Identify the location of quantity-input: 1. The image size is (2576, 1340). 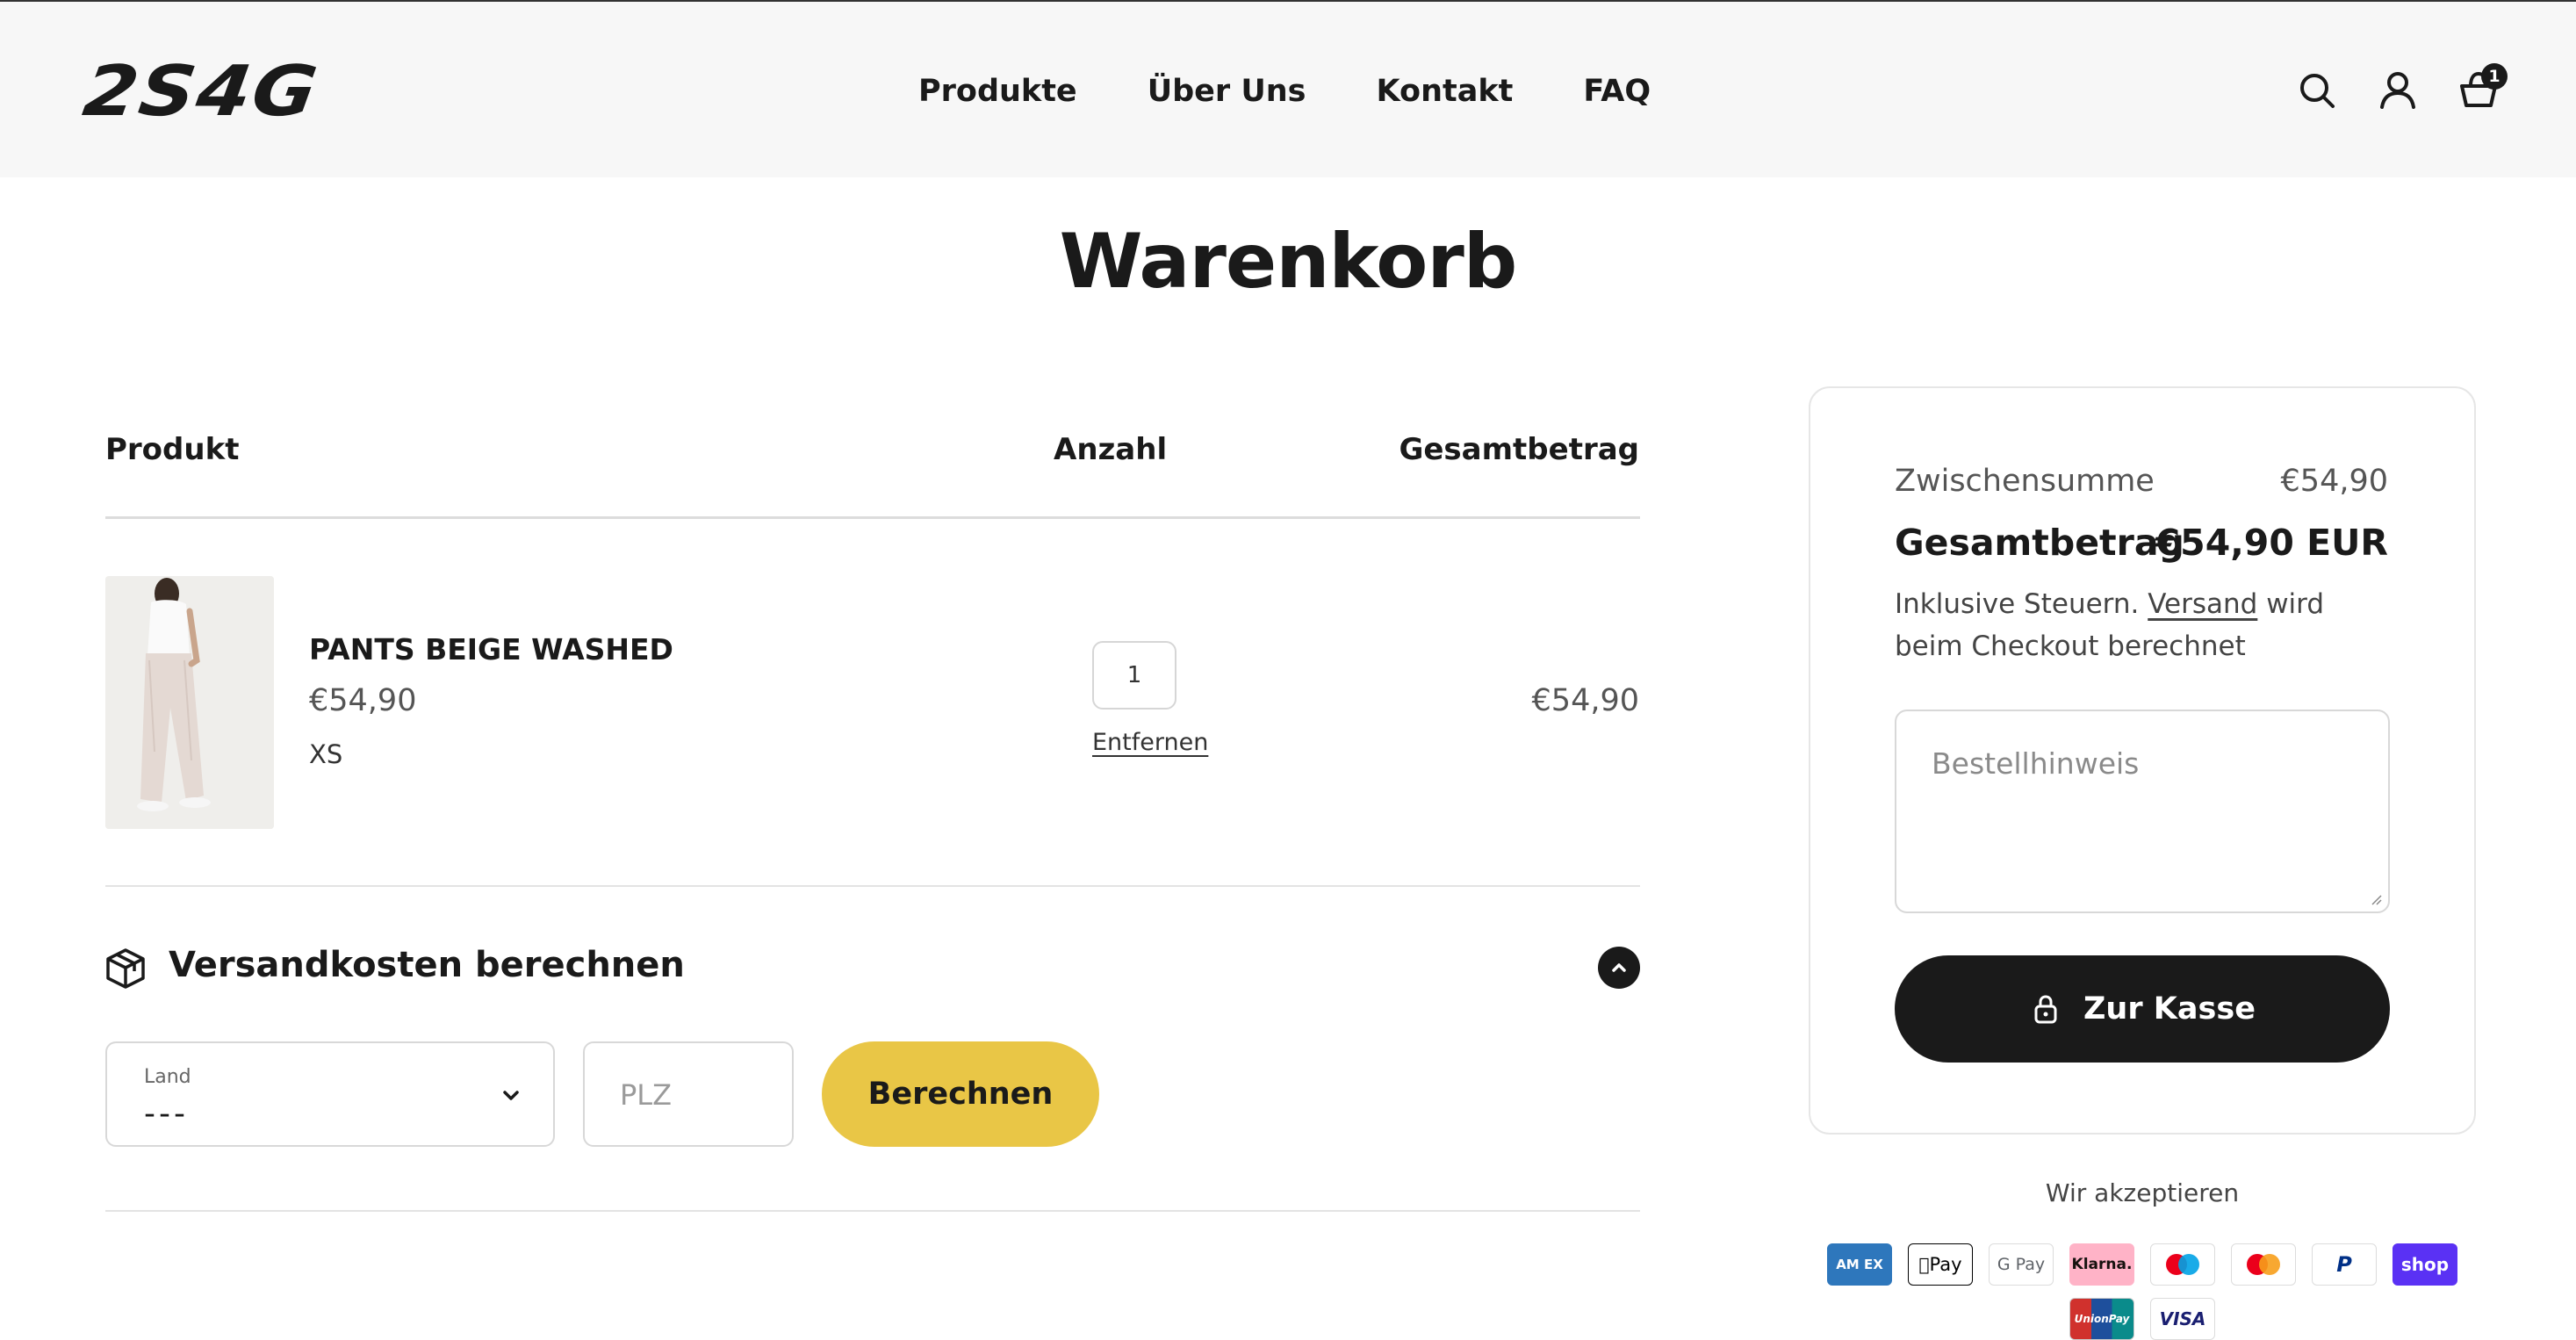
(1134, 675).